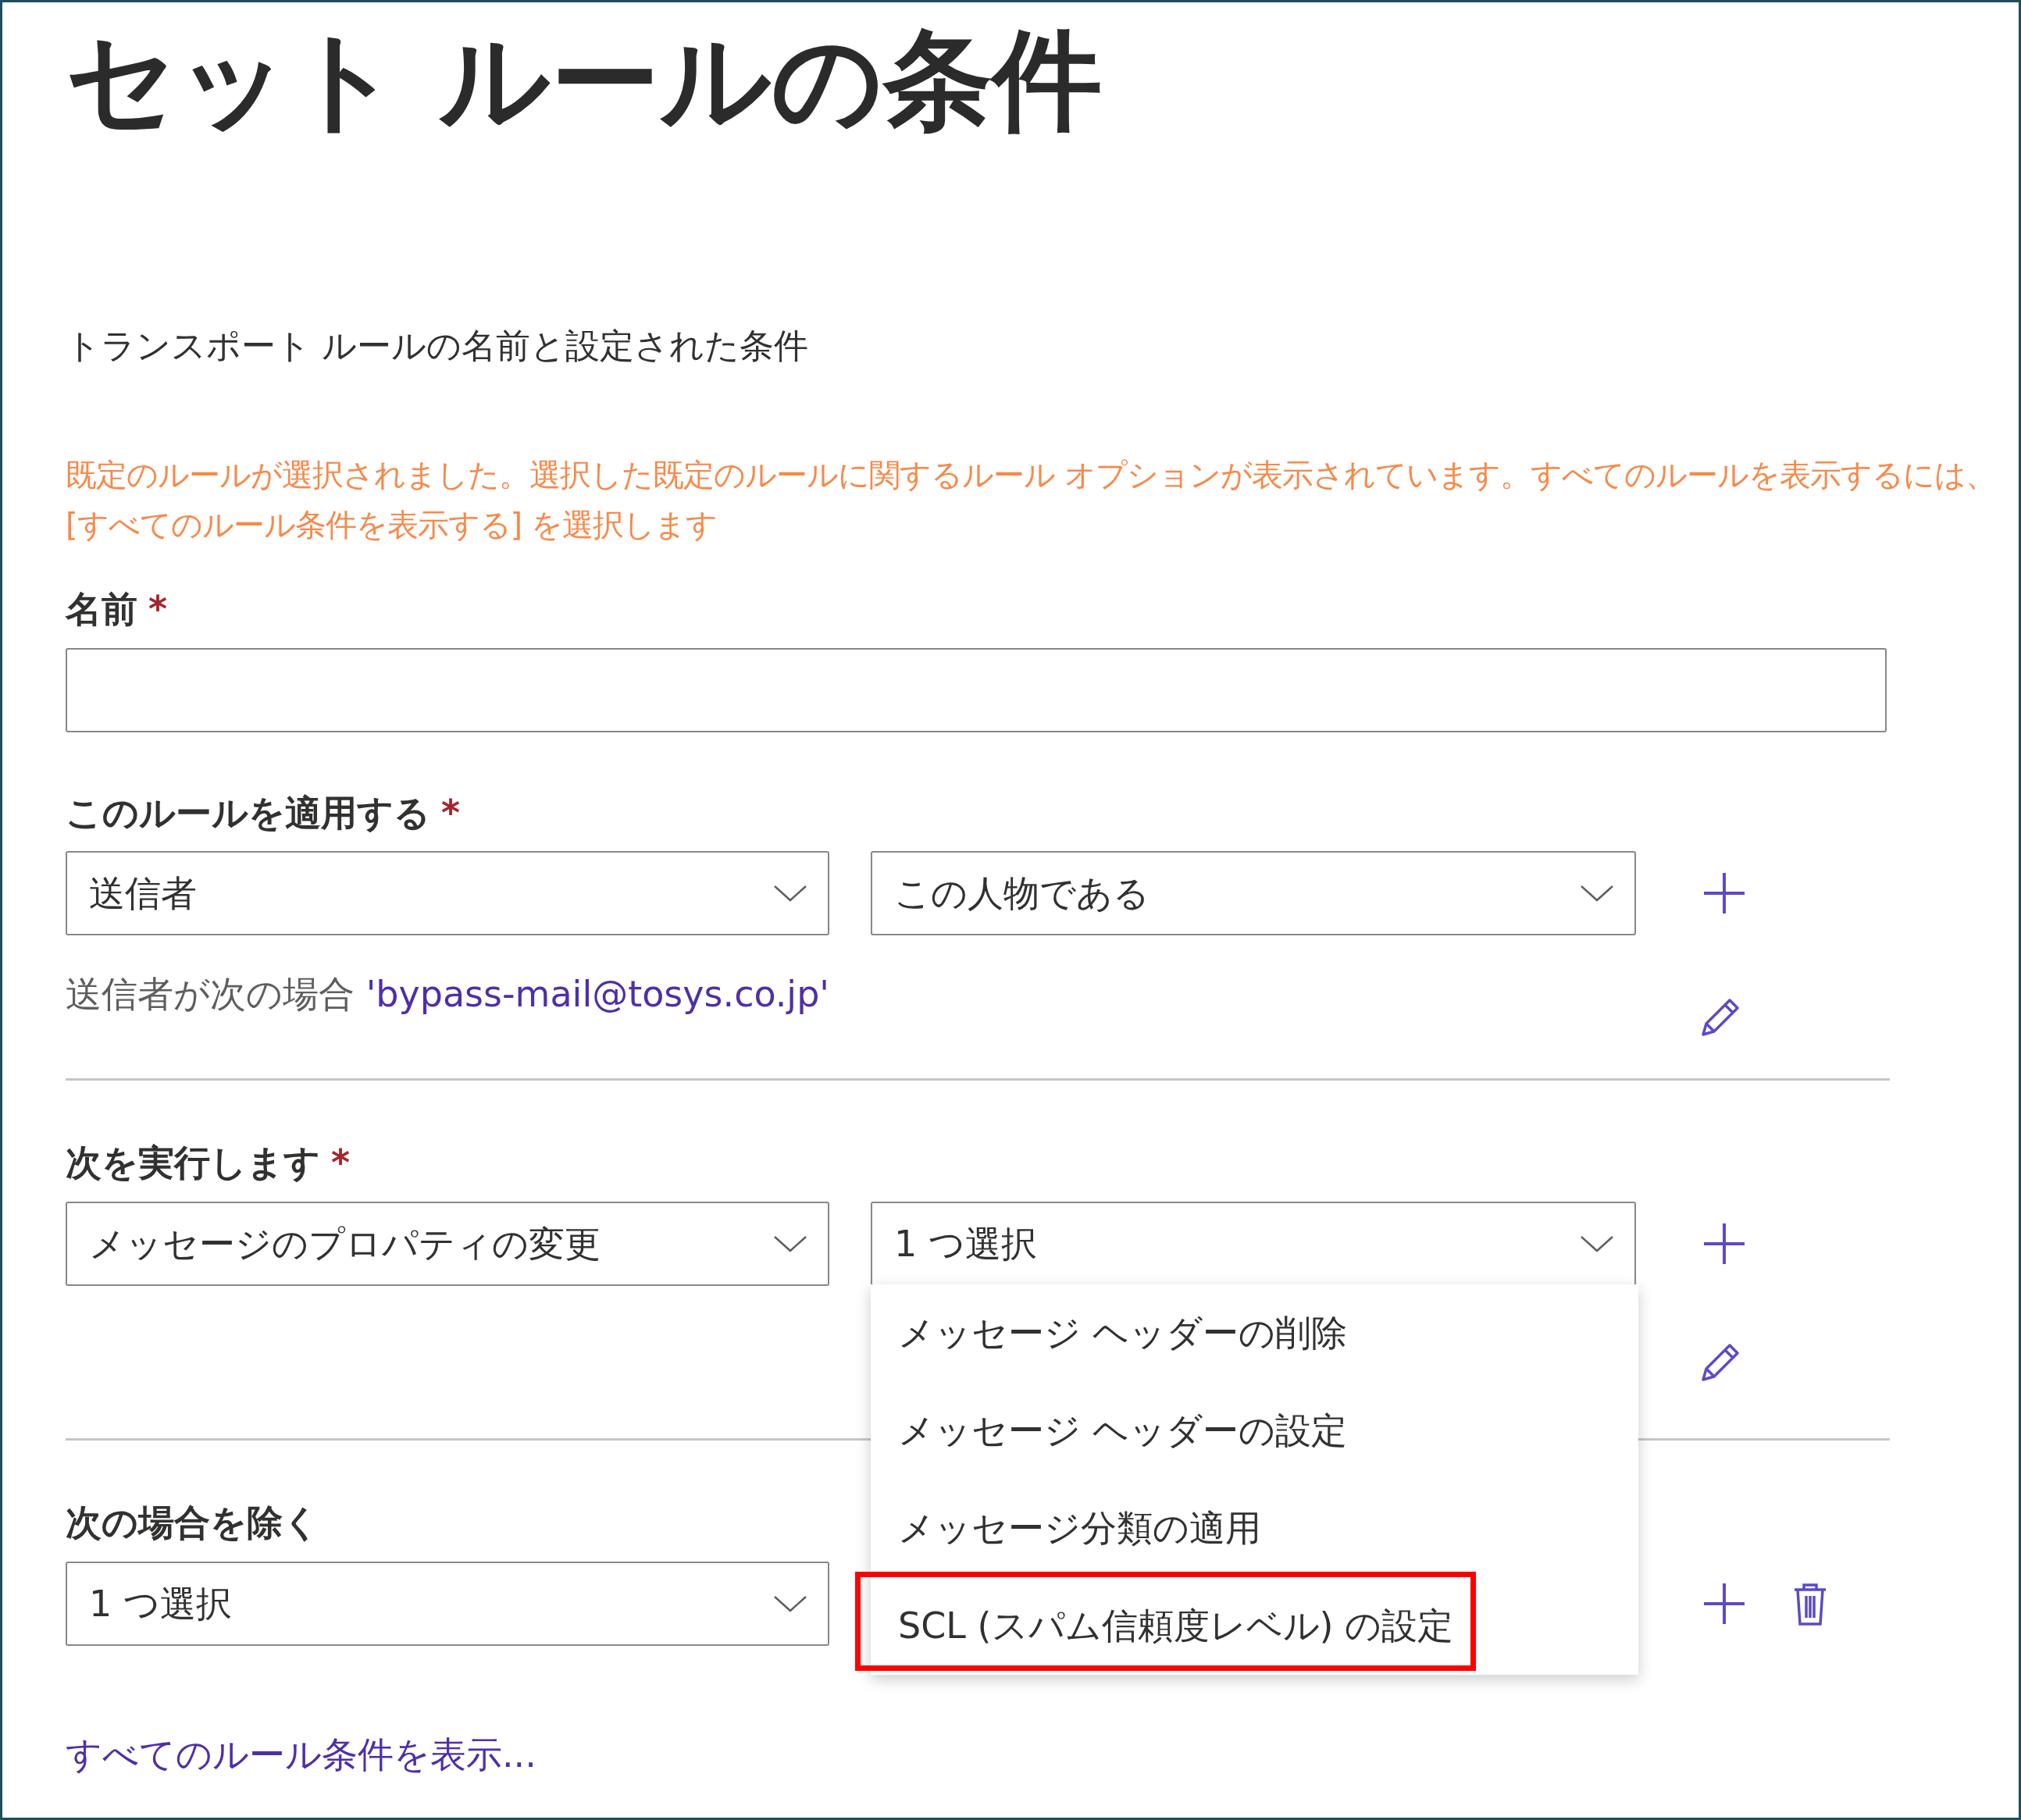  What do you see at coordinates (1254, 1431) in the screenshot?
I see `menu-item: メッセージ ヘッダーの設定` at bounding box center [1254, 1431].